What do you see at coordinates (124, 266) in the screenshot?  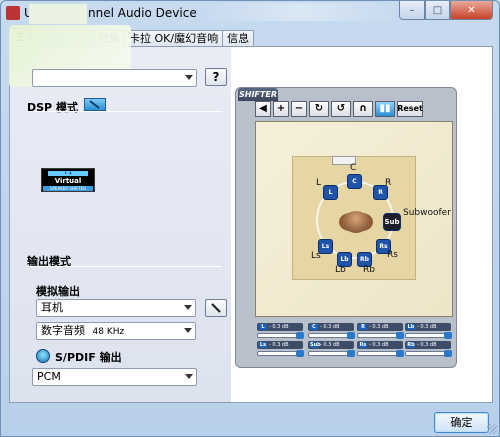 I see `output-divider` at bounding box center [124, 266].